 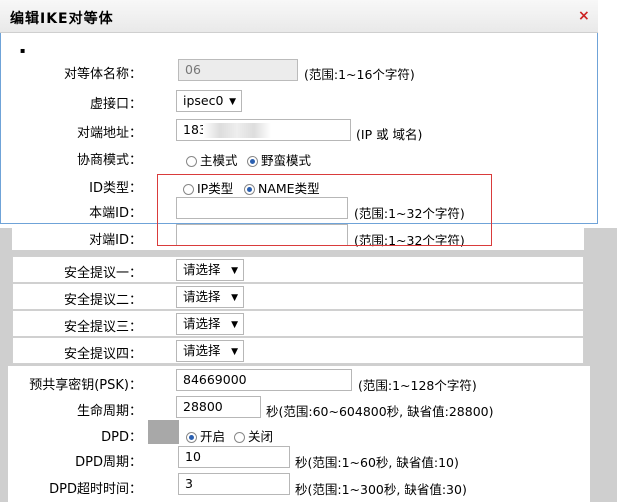 I want to click on negotiation-main-radio: 主模式, so click(x=212, y=159).